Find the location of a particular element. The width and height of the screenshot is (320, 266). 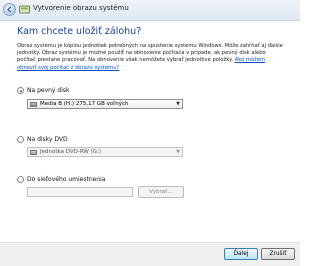

dvd-value: Jednotka DVD-RW (G:) is located at coordinates (71, 152).